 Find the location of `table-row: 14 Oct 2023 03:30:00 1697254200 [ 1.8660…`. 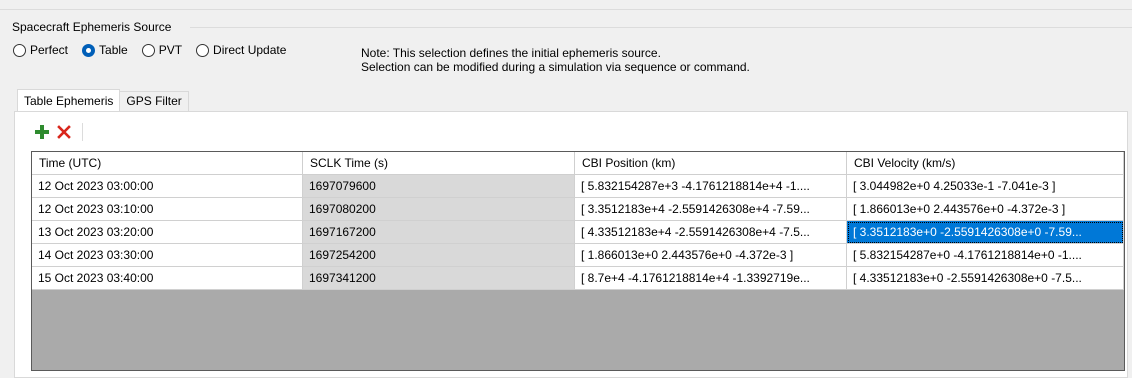

table-row: 14 Oct 2023 03:30:00 1697254200 [ 1.8660… is located at coordinates (578, 255).